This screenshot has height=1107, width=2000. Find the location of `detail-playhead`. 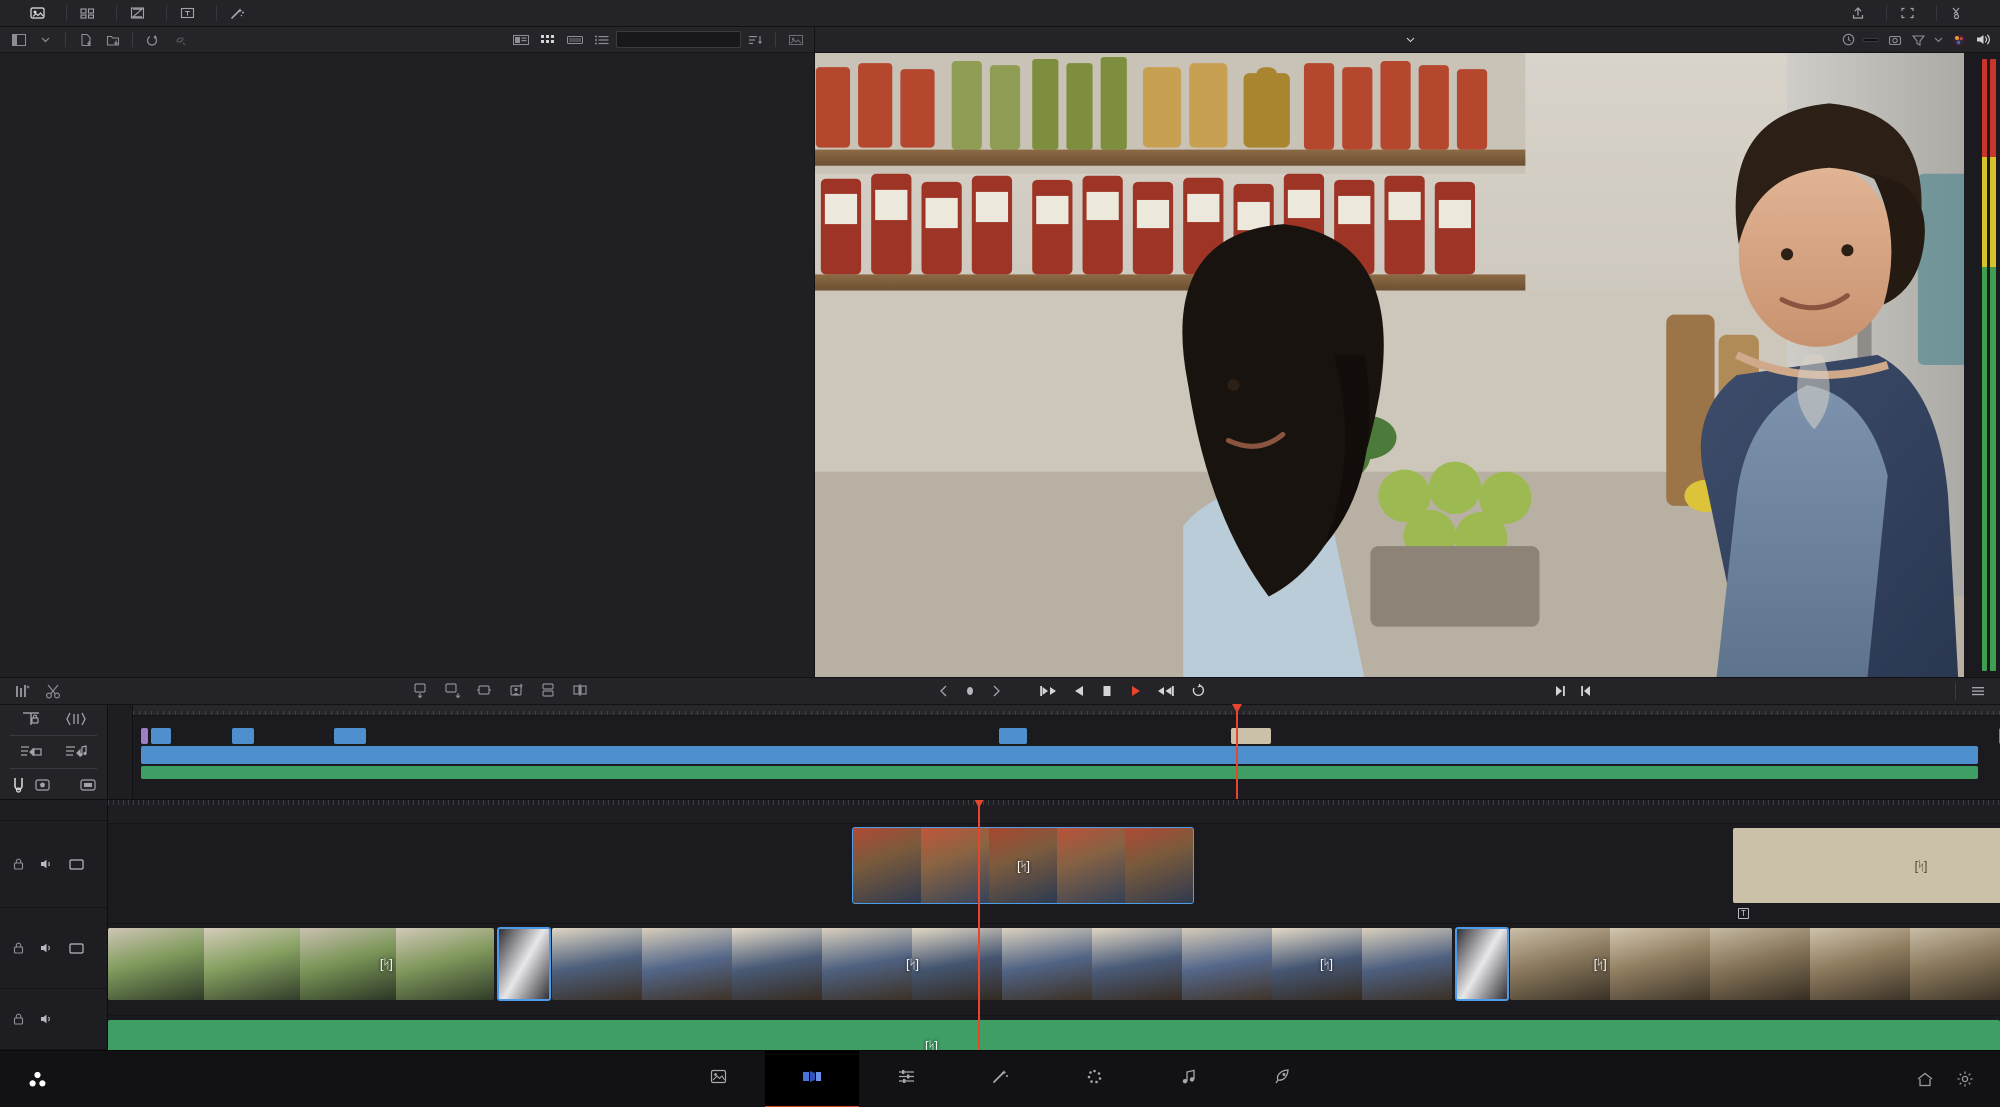

detail-playhead is located at coordinates (979, 925).